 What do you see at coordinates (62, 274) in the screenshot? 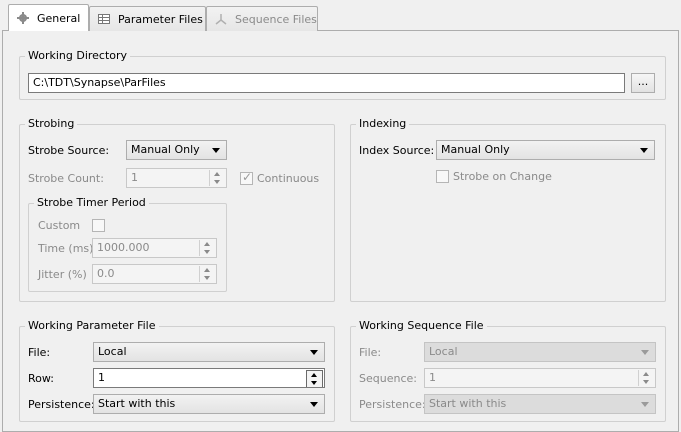
I see `jitter-label: Jitter (%)` at bounding box center [62, 274].